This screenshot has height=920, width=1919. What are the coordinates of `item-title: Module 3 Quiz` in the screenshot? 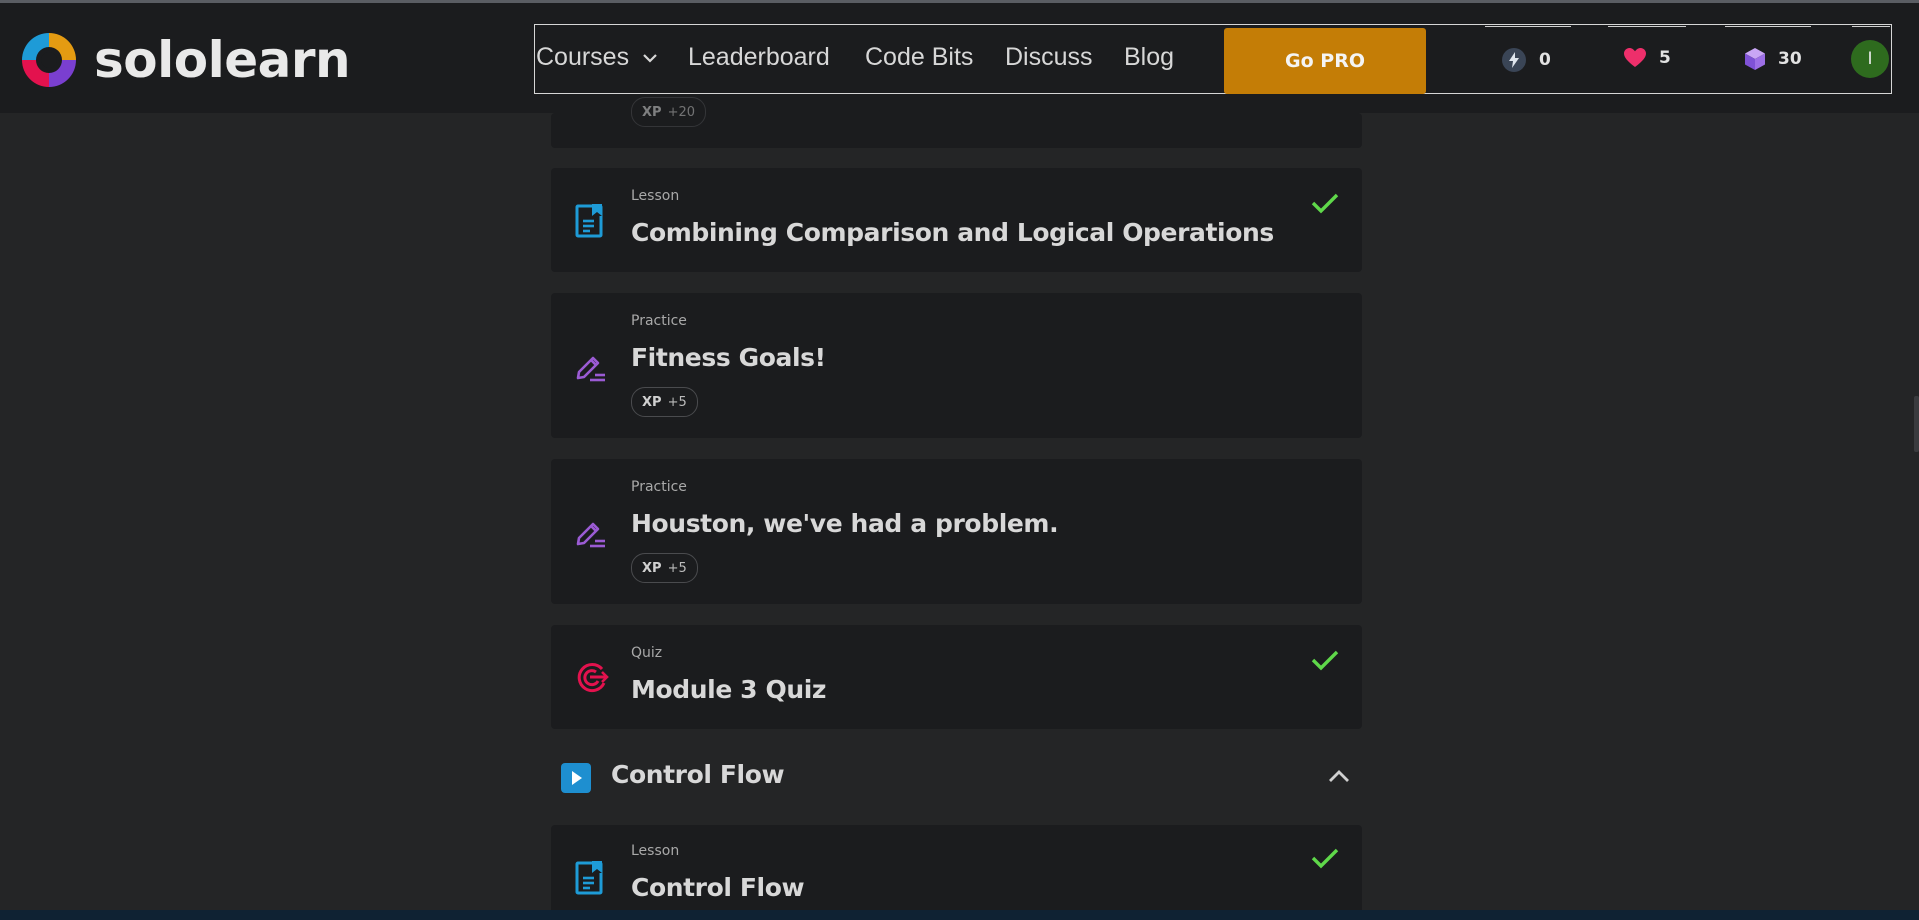 It's located at (729, 689).